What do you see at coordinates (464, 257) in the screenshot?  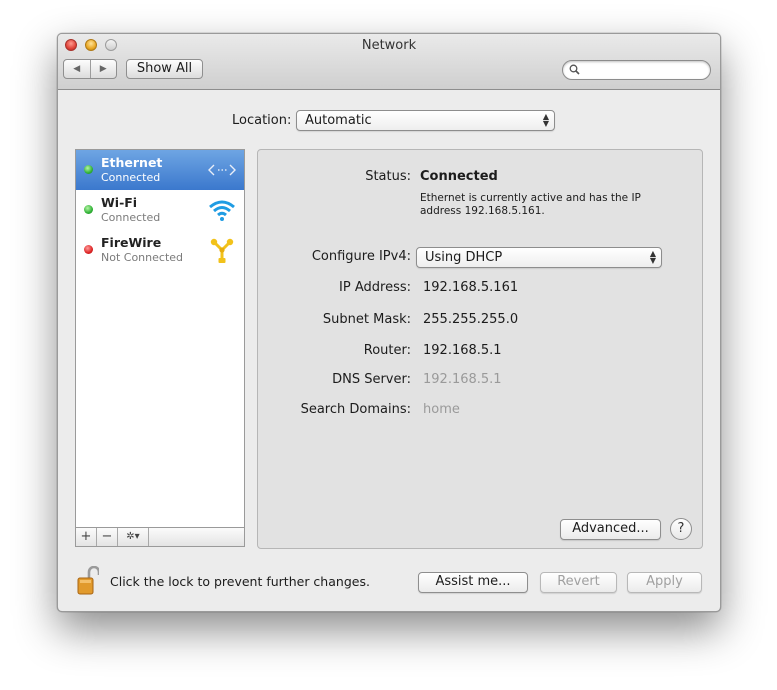 I see `configure-ipv4-value: Using DHCP` at bounding box center [464, 257].